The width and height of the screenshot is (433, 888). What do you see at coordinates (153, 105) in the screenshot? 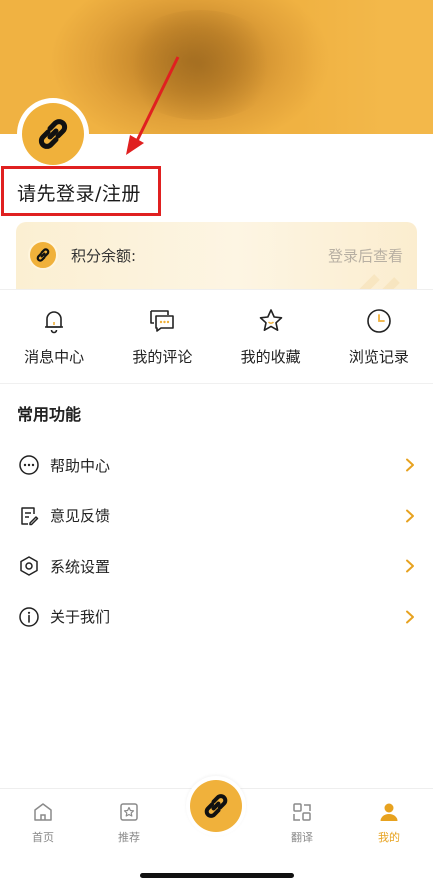
I see `annotation-arrow` at bounding box center [153, 105].